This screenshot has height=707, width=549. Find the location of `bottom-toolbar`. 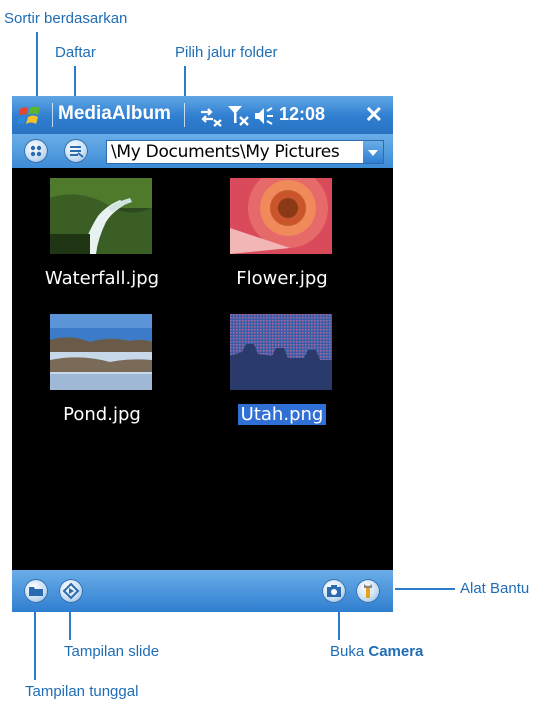

bottom-toolbar is located at coordinates (202, 591).